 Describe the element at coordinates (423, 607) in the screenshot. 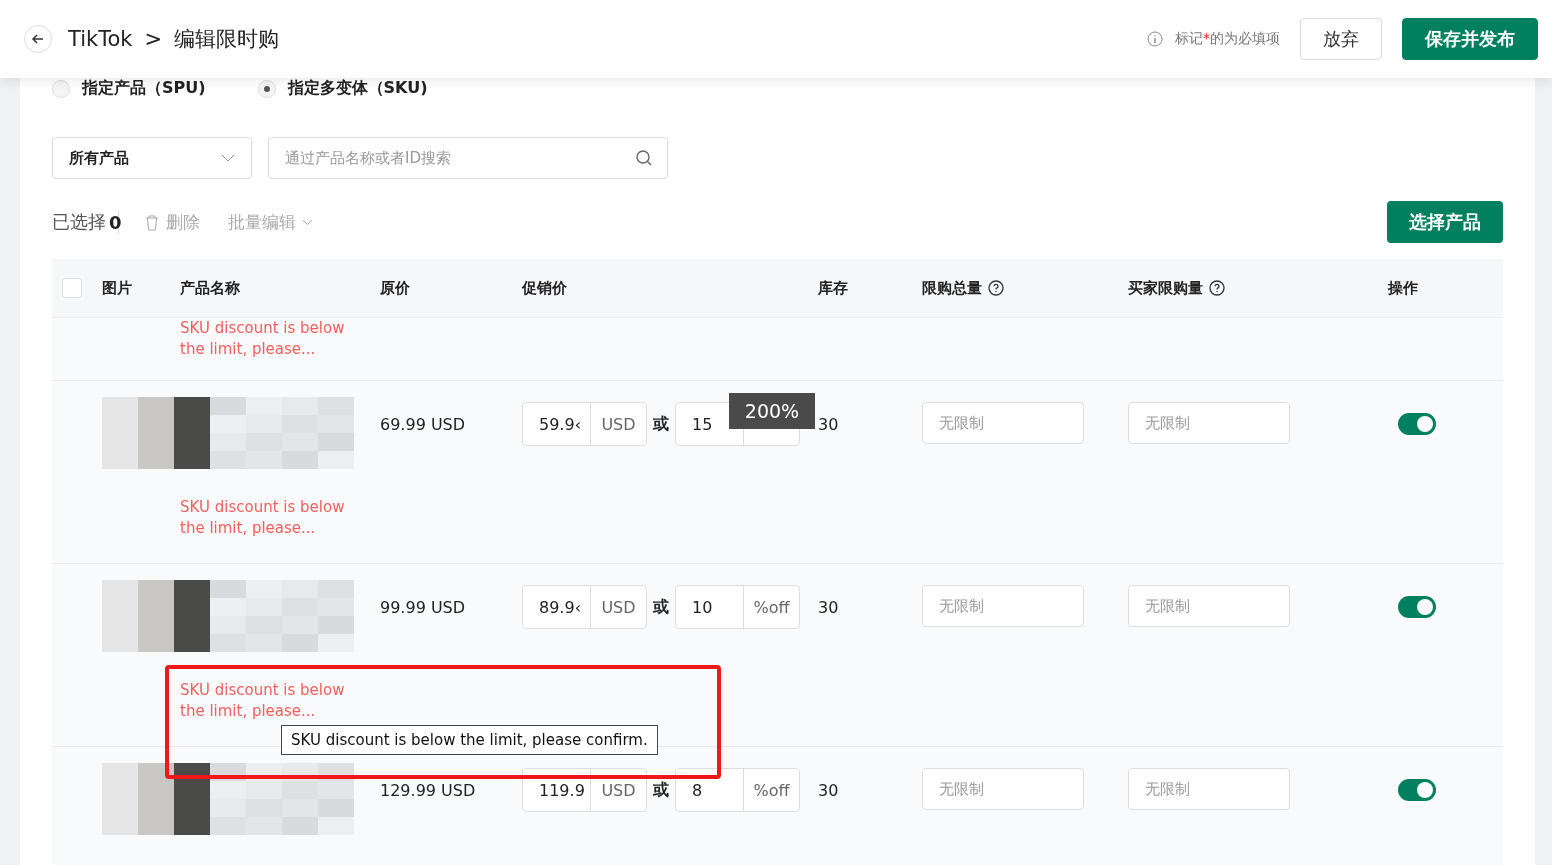

I see `original-price: 99.99 USD` at that location.